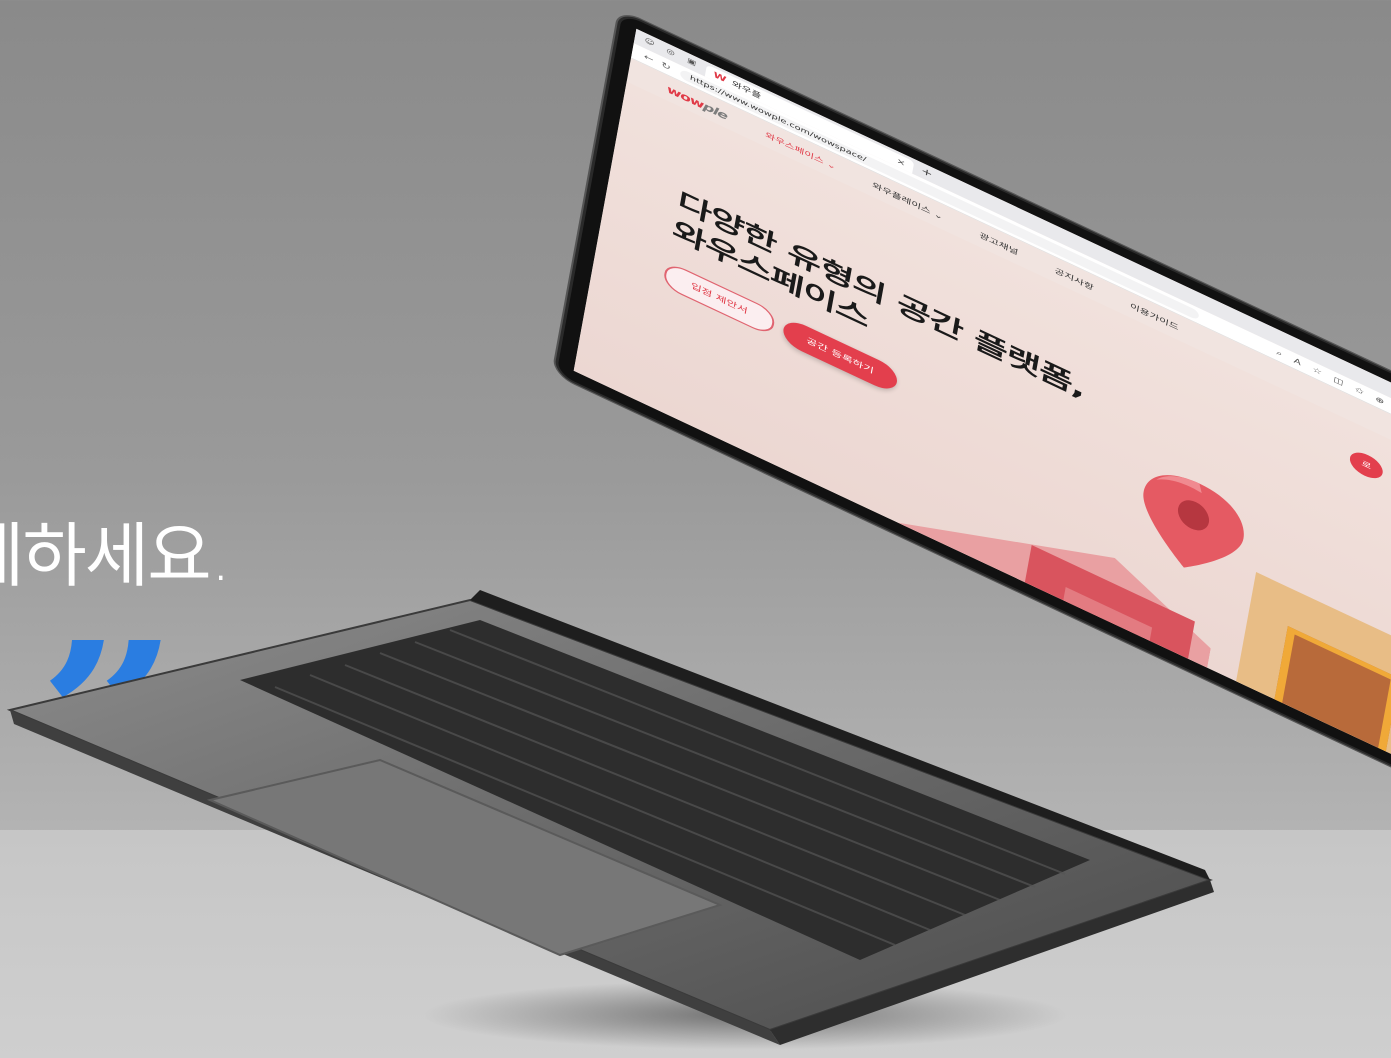 The image size is (1391, 1058). Describe the element at coordinates (1317, 371) in the screenshot. I see `favorite-icon: ☆` at that location.